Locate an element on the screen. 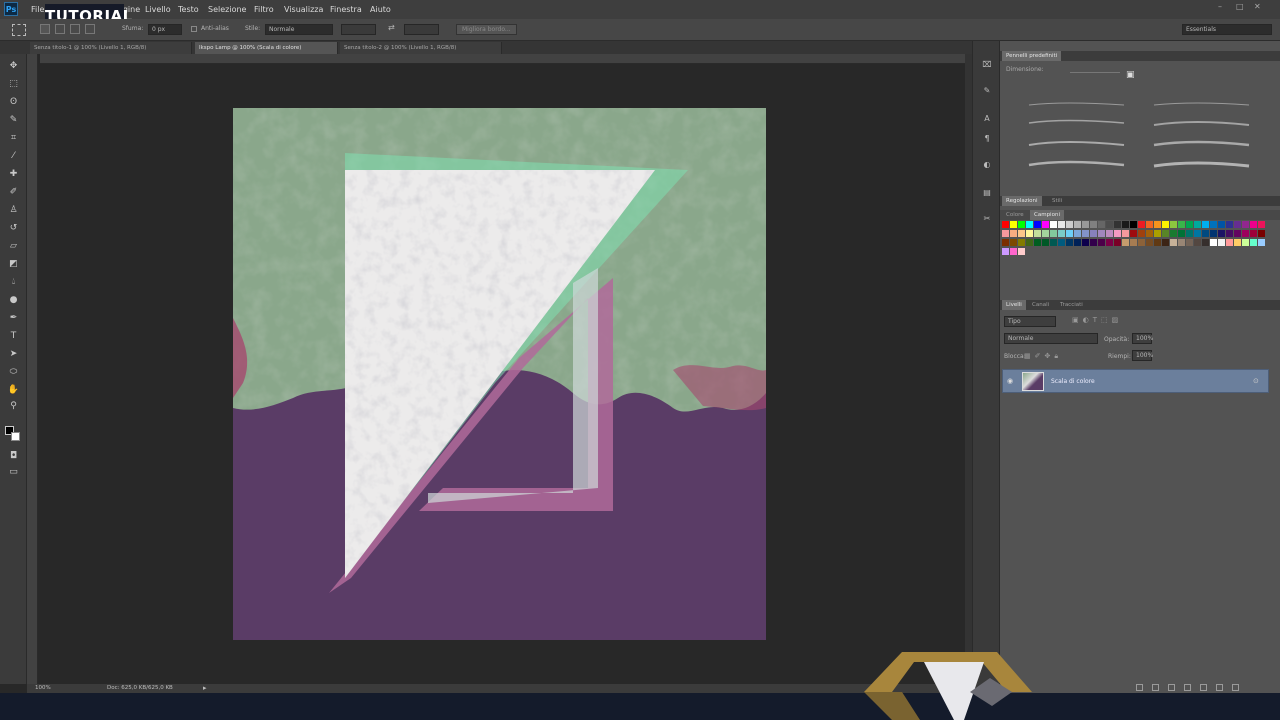 Image resolution: width=1280 pixels, height=720 pixels. swap-icon: ⇄ is located at coordinates (391, 27).